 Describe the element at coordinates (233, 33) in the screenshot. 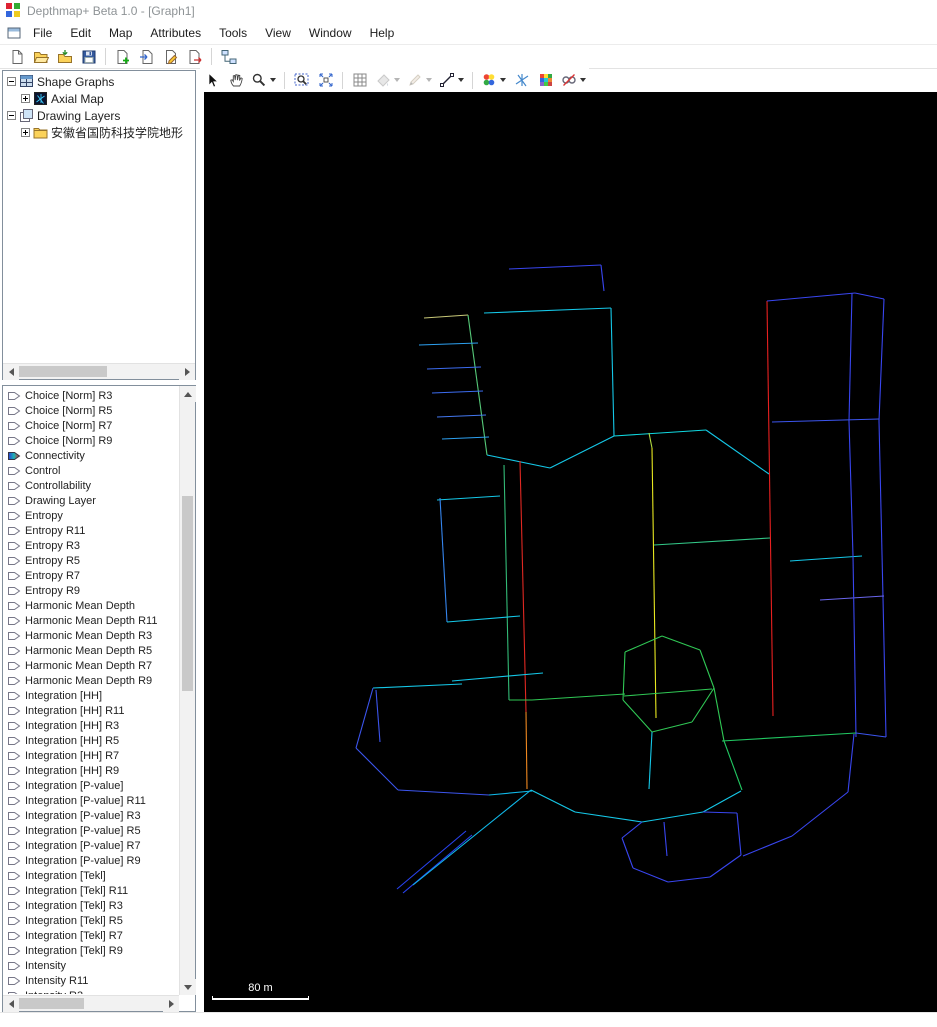

I see `menu-tools: Tools` at that location.